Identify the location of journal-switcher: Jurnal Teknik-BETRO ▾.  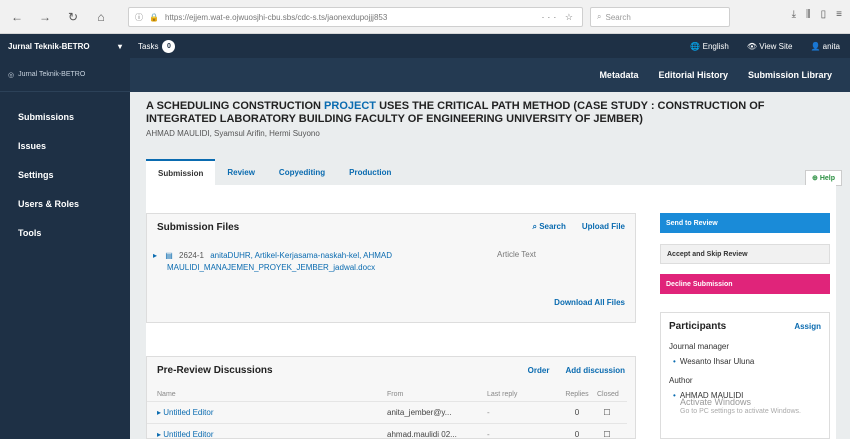
(65, 46).